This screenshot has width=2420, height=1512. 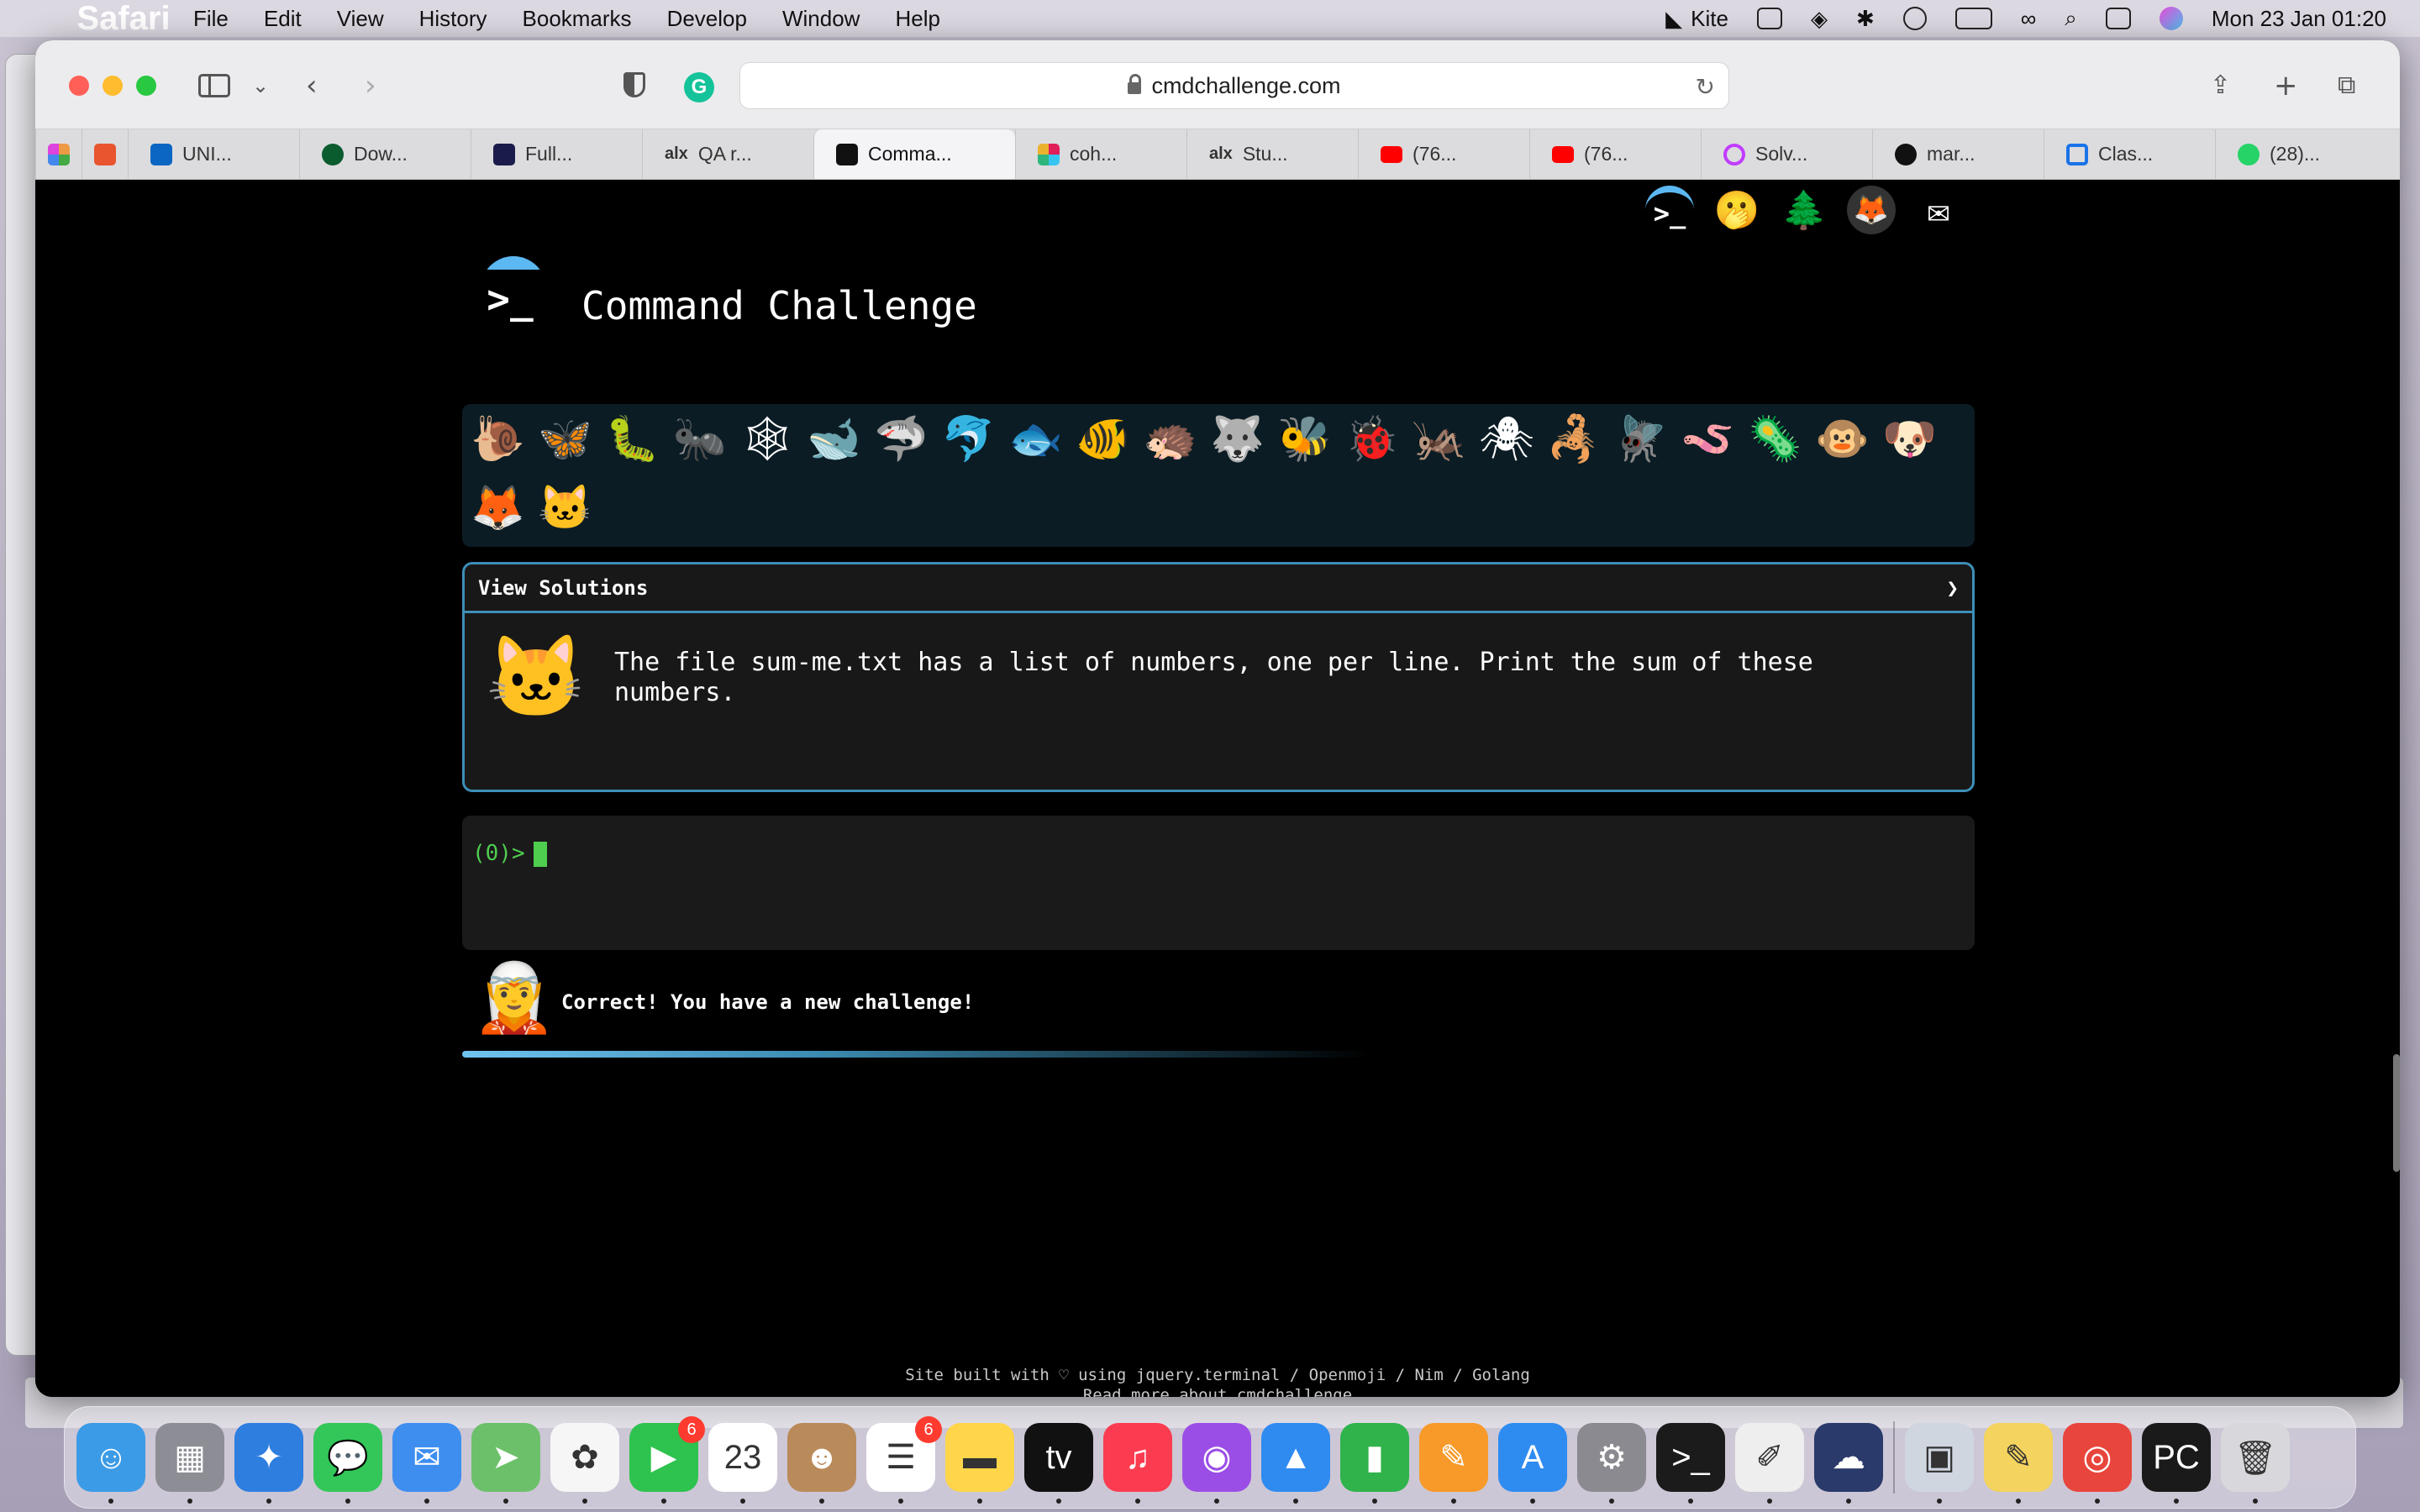 I want to click on dock-app-terminal: >_, so click(x=1690, y=1463).